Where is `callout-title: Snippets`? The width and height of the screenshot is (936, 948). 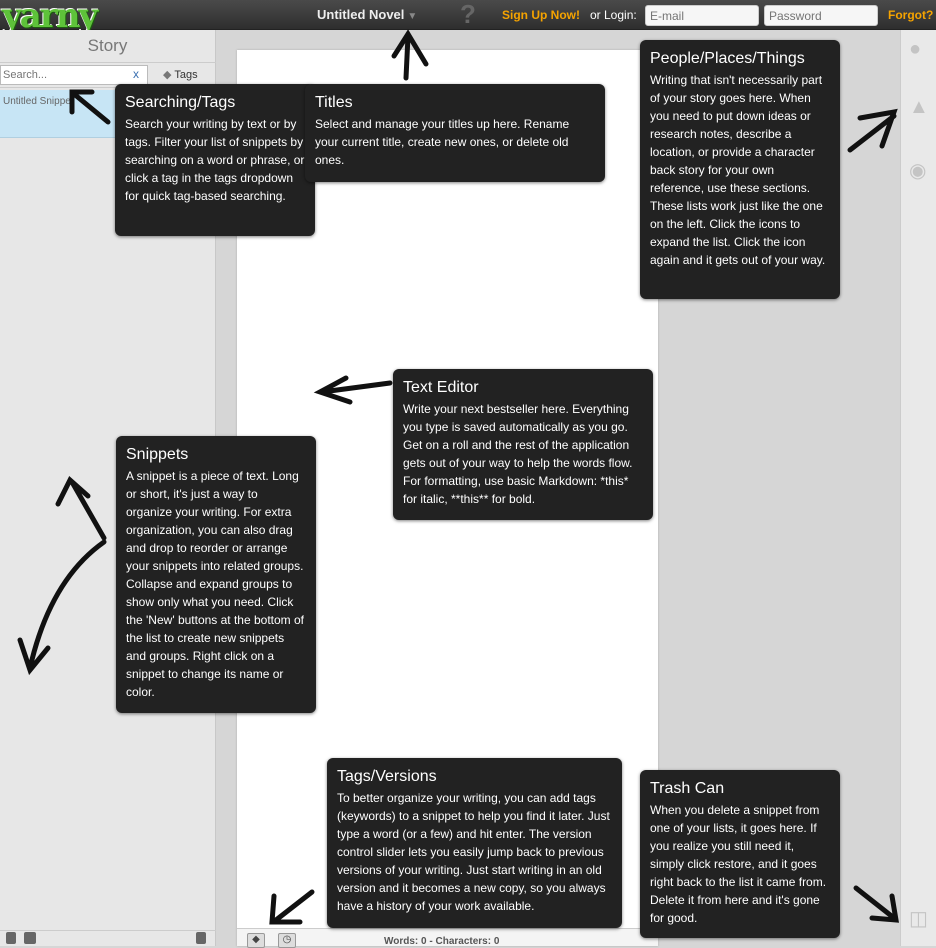
callout-title: Snippets is located at coordinates (157, 454).